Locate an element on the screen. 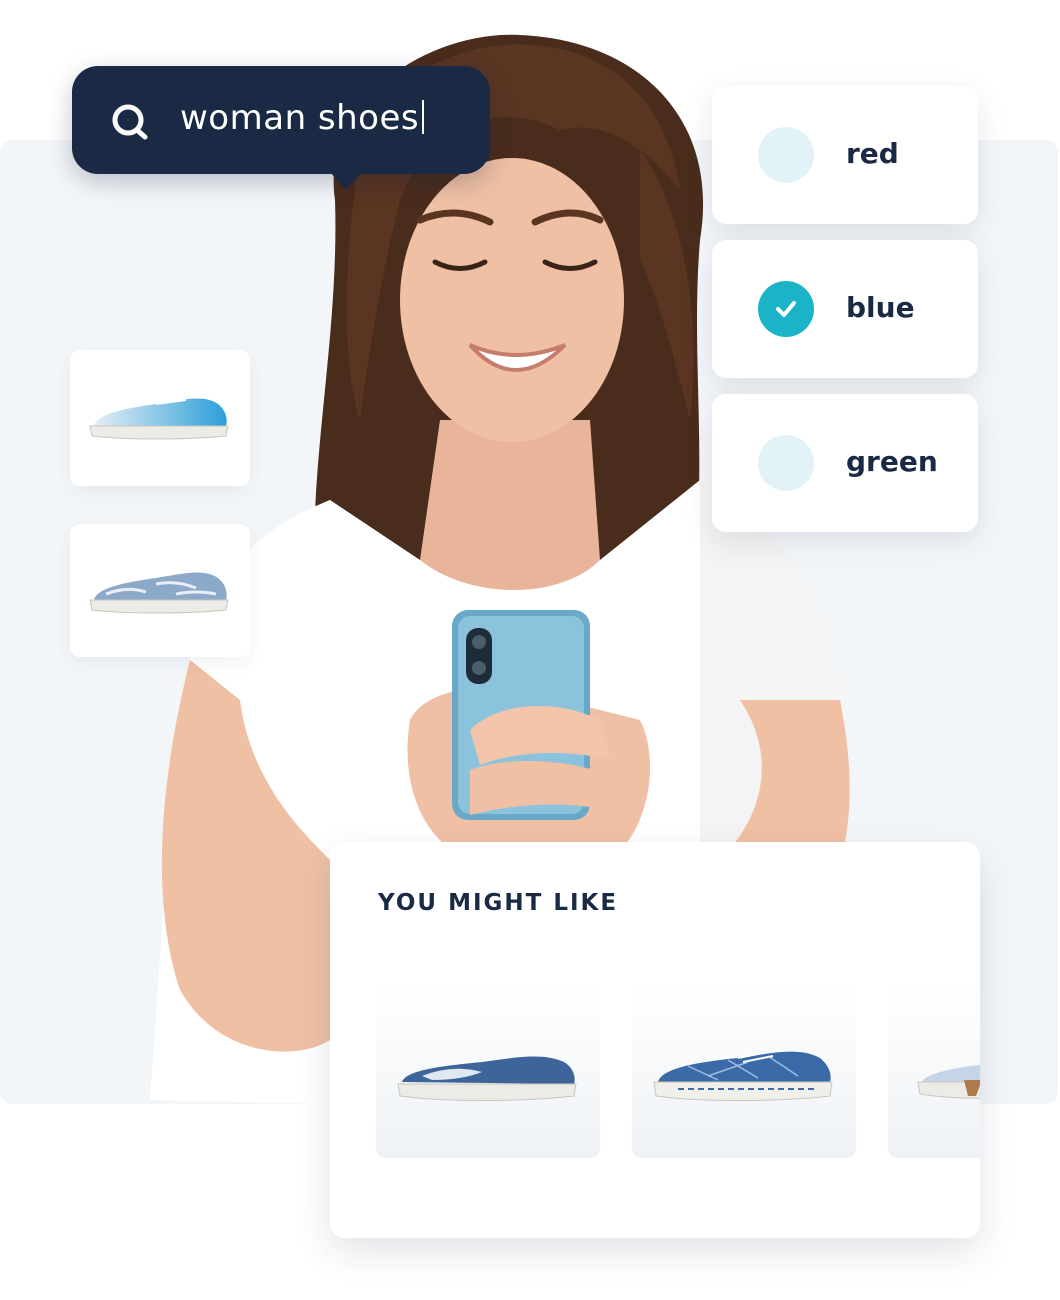 The image size is (1060, 1300). text-caret is located at coordinates (423, 117).